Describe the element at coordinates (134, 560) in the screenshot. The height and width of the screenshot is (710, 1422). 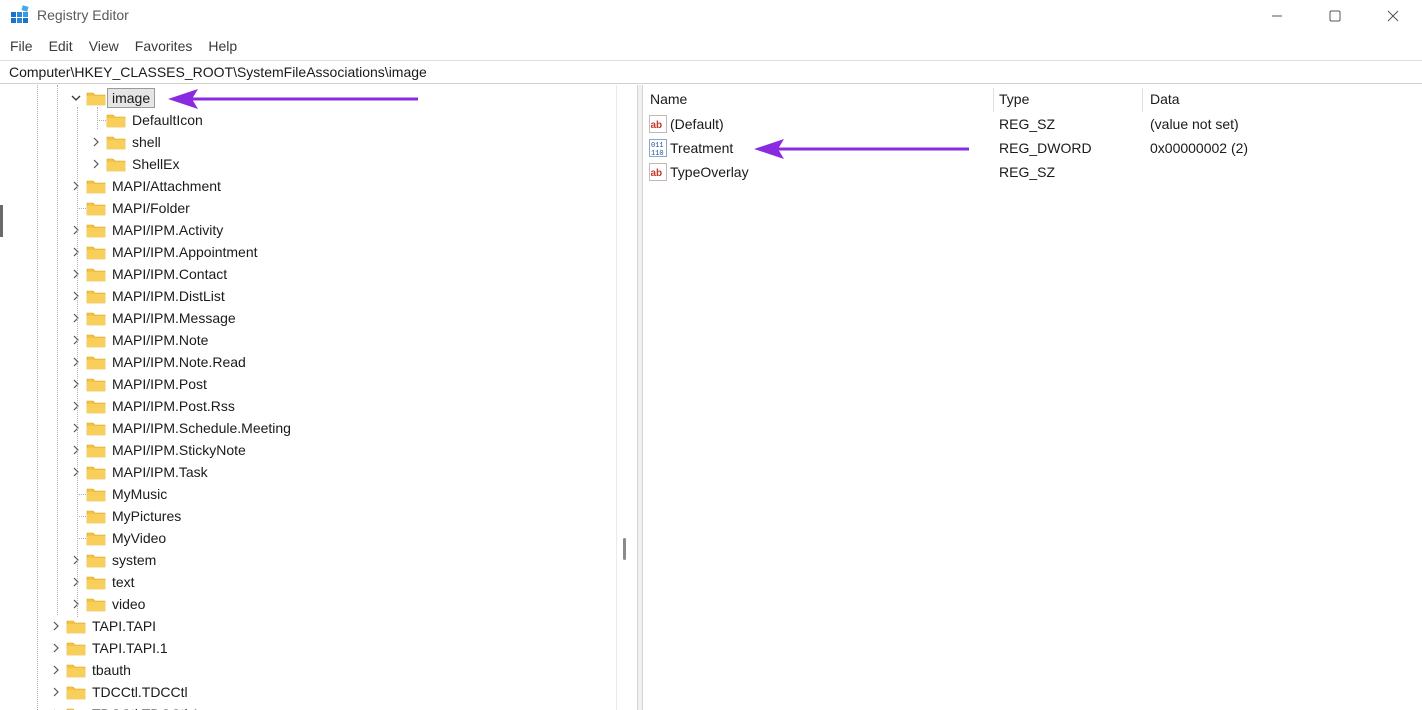
I see `tree-node-label: system` at that location.